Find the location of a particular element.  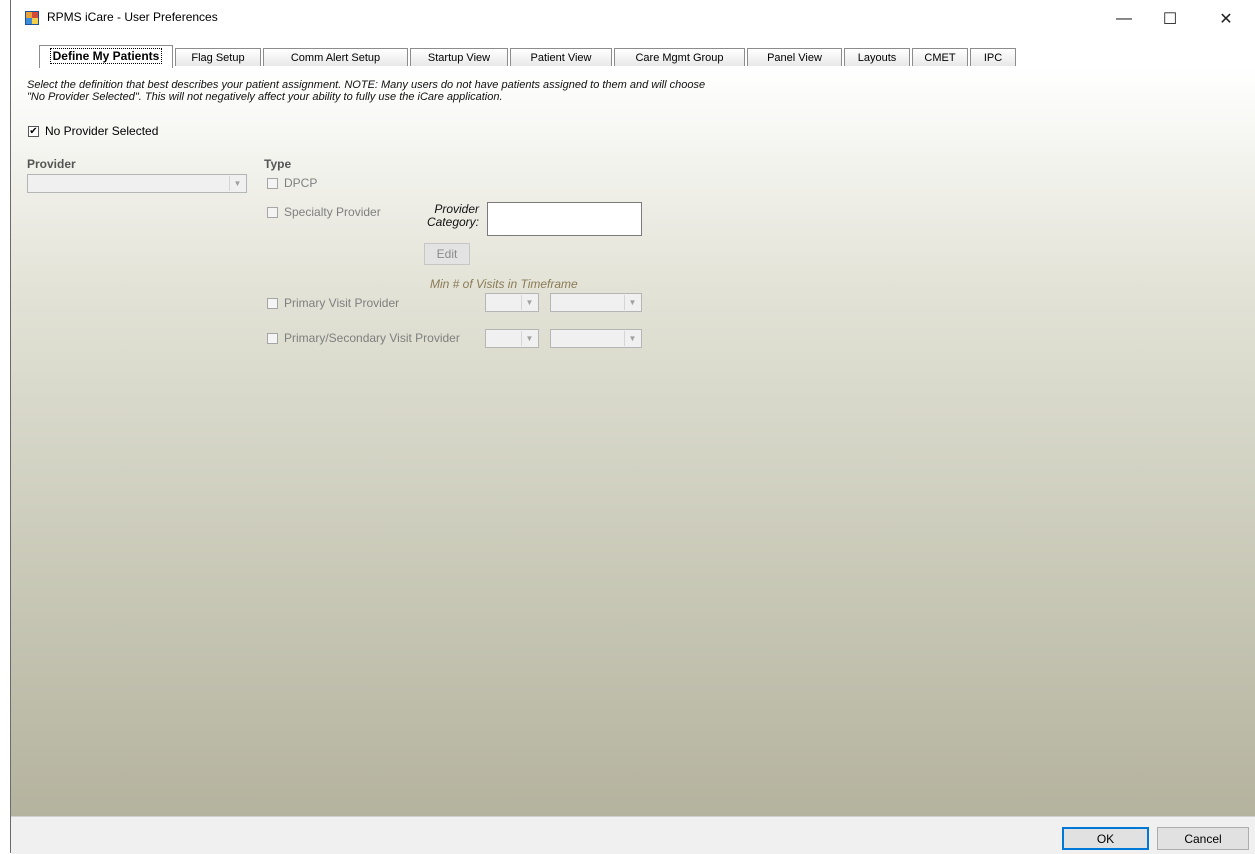

tab-define-my-patients: Define My Patients is located at coordinates (106, 56).